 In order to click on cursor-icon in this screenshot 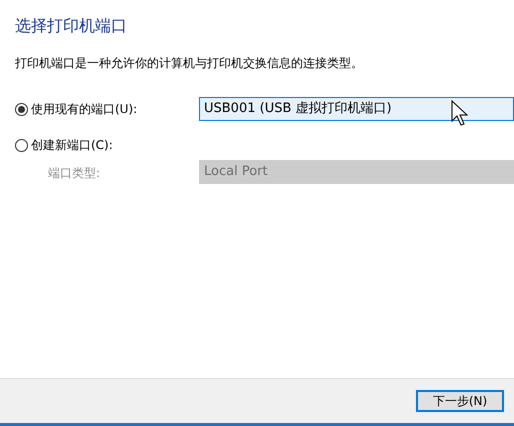, I will do `click(459, 113)`.